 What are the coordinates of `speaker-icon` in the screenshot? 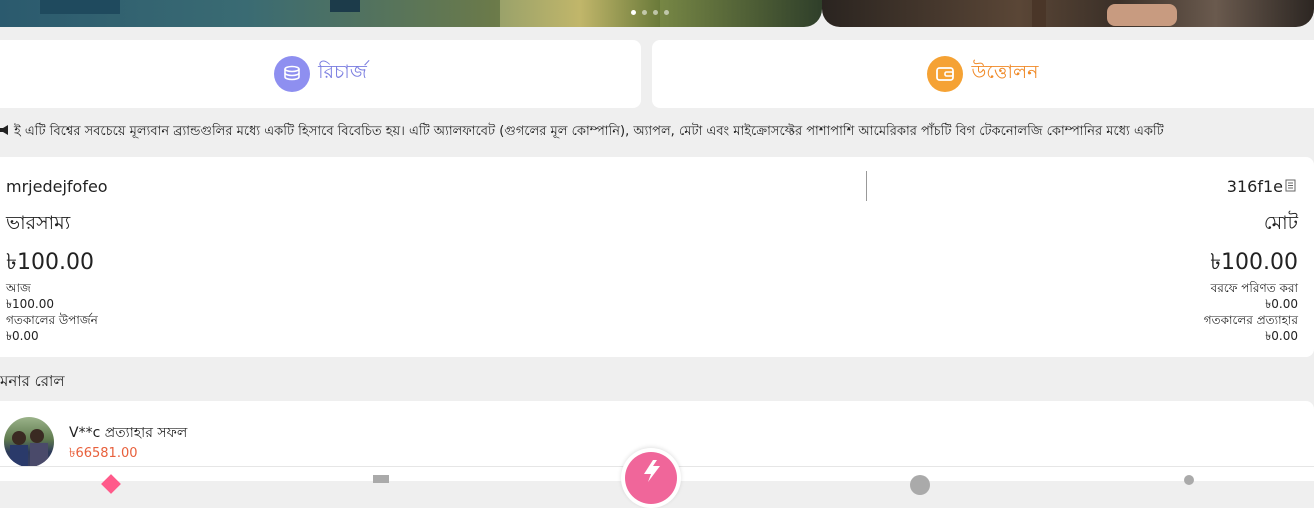 It's located at (4, 132).